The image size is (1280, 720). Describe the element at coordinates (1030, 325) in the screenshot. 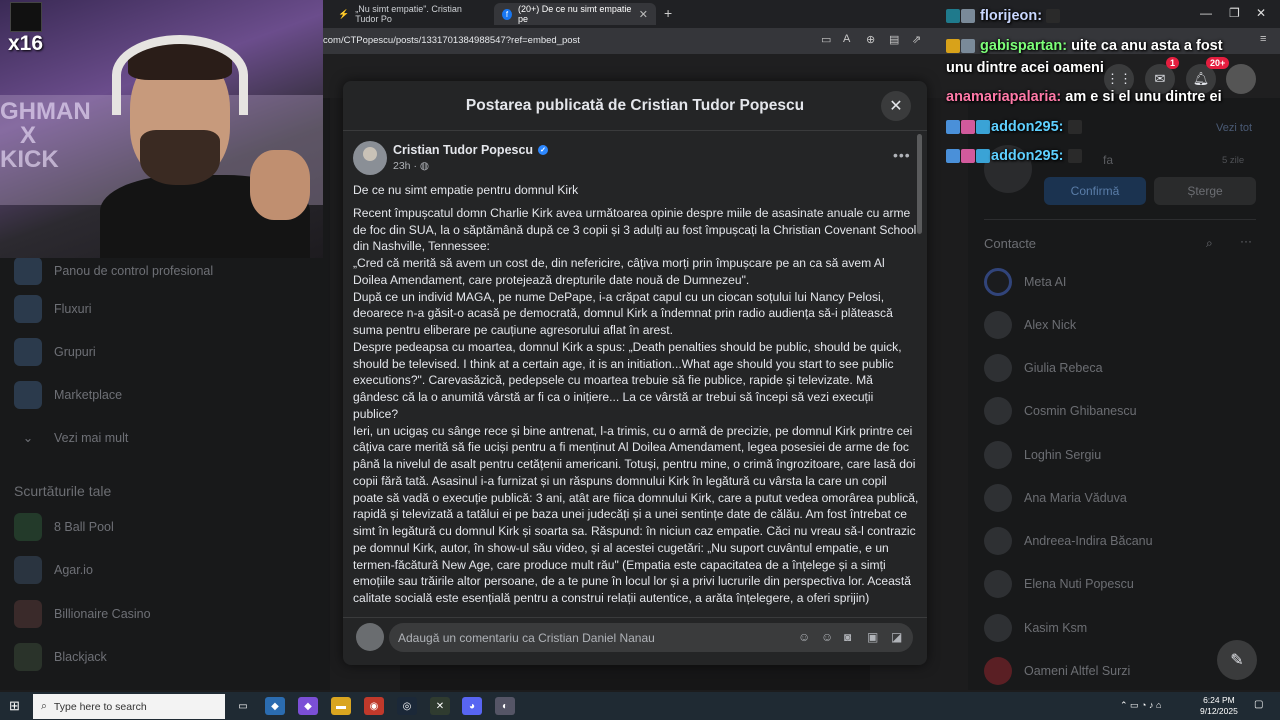

I see `contact-item: Alex Nick` at that location.